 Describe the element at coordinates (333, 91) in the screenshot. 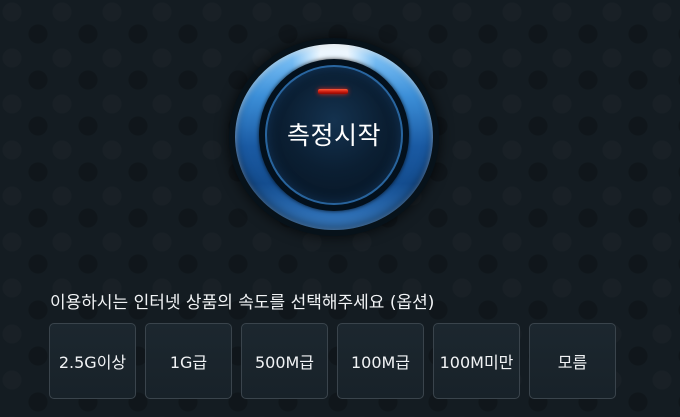

I see `status-indicator-light` at that location.